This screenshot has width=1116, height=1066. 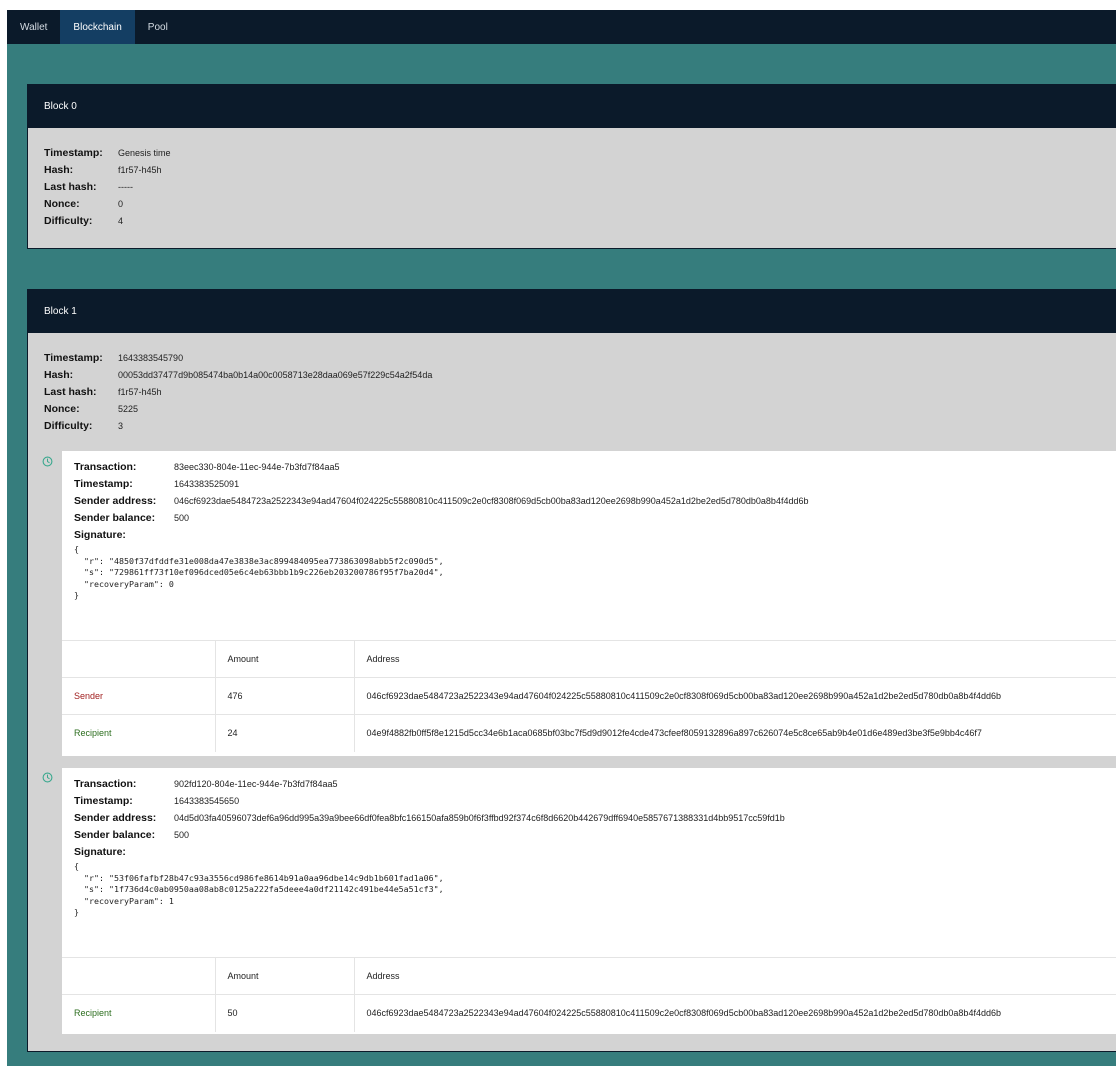 I want to click on transaction-id: 83eec330-804e-11ec-944e-7b3fd7f84aa5, so click(x=257, y=466).